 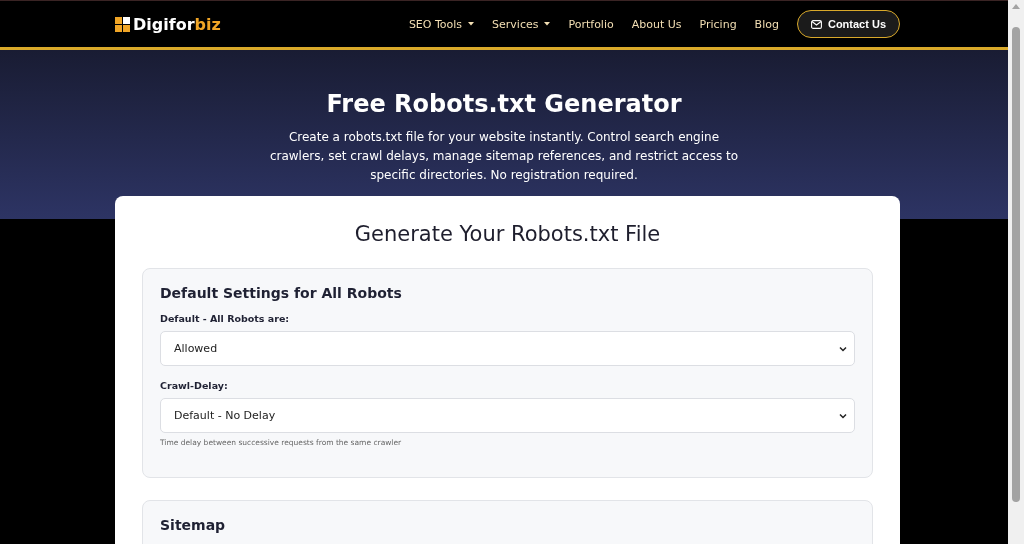 I want to click on nav-link: Portfolio, so click(x=591, y=24).